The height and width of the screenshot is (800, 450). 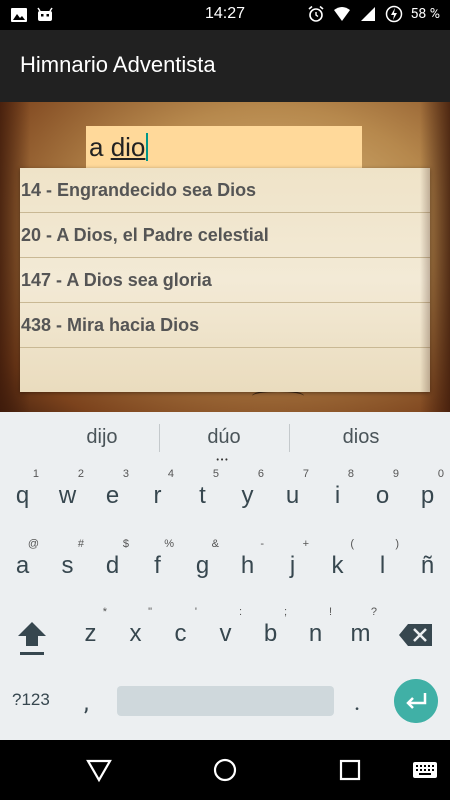 What do you see at coordinates (224, 148) in the screenshot?
I see `search-input: a dio` at bounding box center [224, 148].